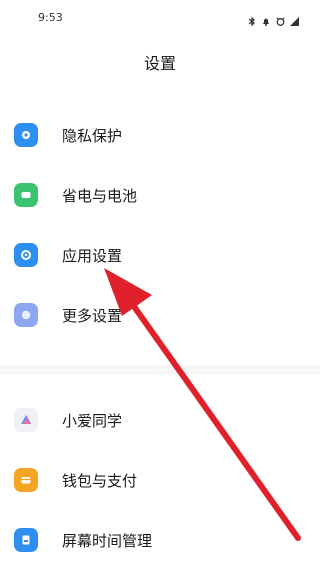  Describe the element at coordinates (50, 17) in the screenshot. I see `status-time: 9:53` at that location.